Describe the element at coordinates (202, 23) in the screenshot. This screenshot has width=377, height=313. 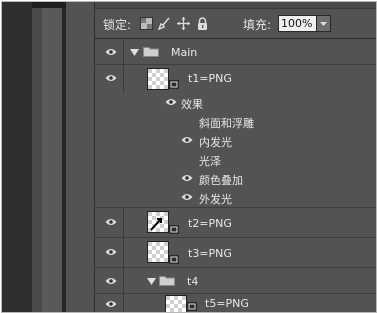
I see `lock-all-icon` at that location.